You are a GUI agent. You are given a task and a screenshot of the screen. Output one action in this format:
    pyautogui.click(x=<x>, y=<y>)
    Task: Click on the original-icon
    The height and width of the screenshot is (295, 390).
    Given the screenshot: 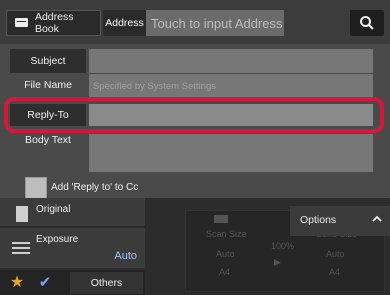 What is the action you would take?
    pyautogui.click(x=22, y=214)
    